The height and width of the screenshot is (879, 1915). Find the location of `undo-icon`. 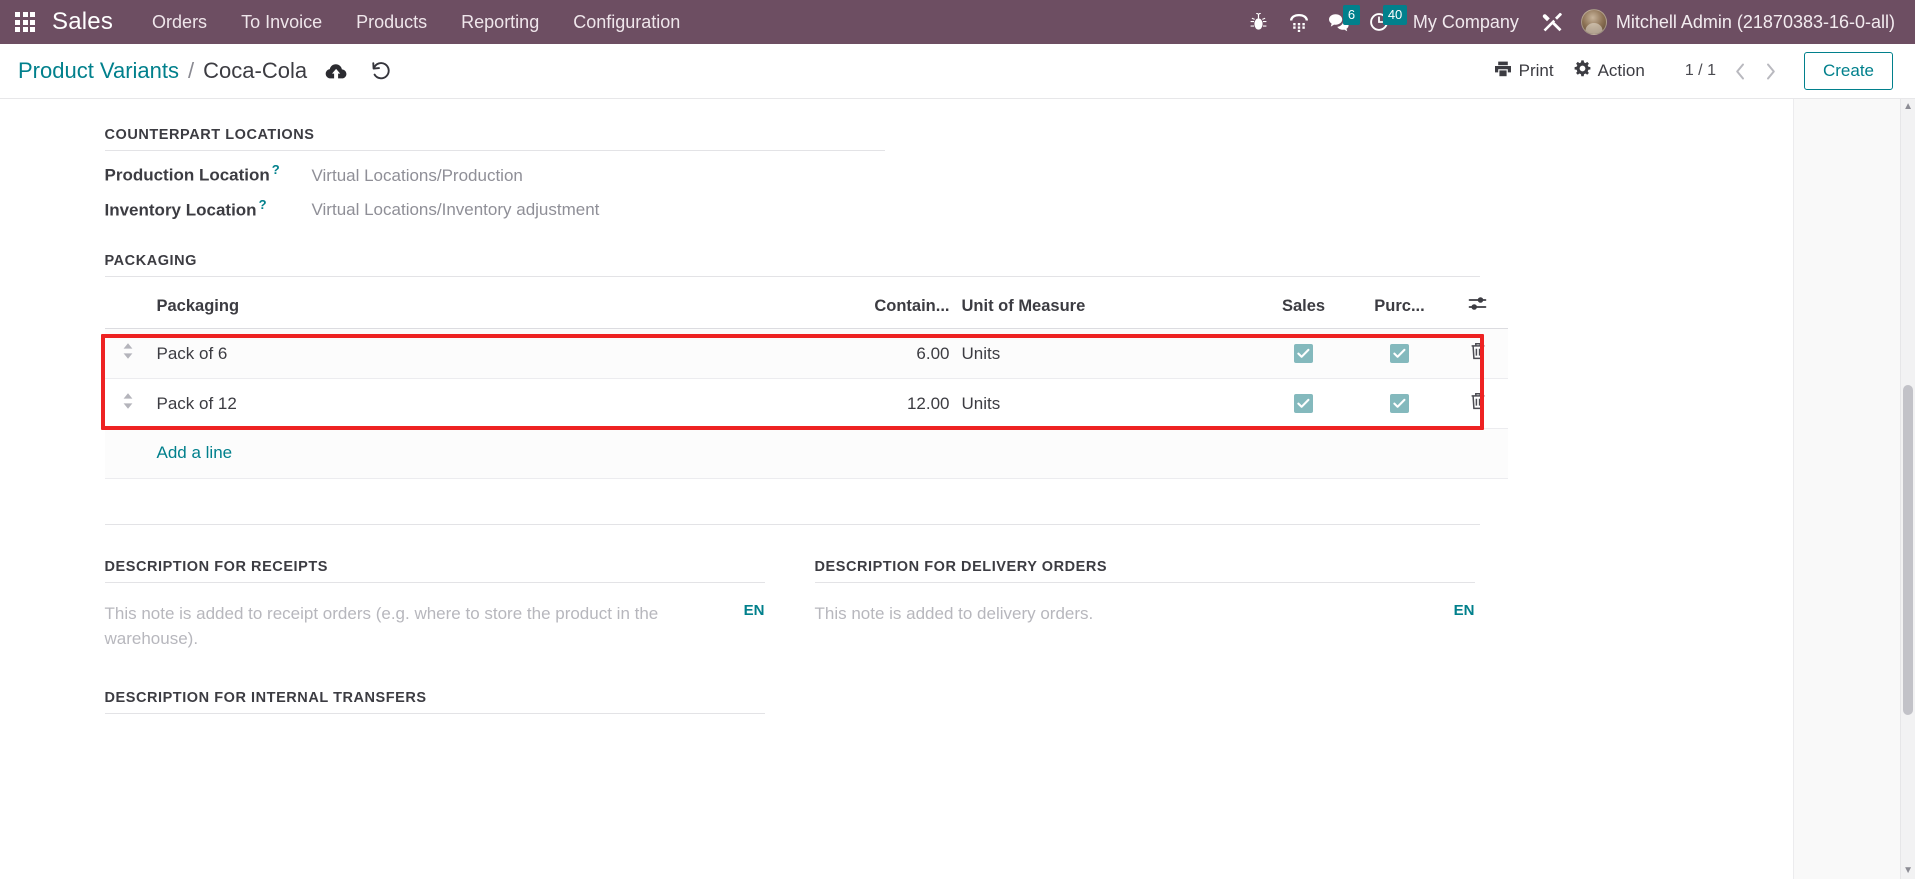

undo-icon is located at coordinates (381, 71).